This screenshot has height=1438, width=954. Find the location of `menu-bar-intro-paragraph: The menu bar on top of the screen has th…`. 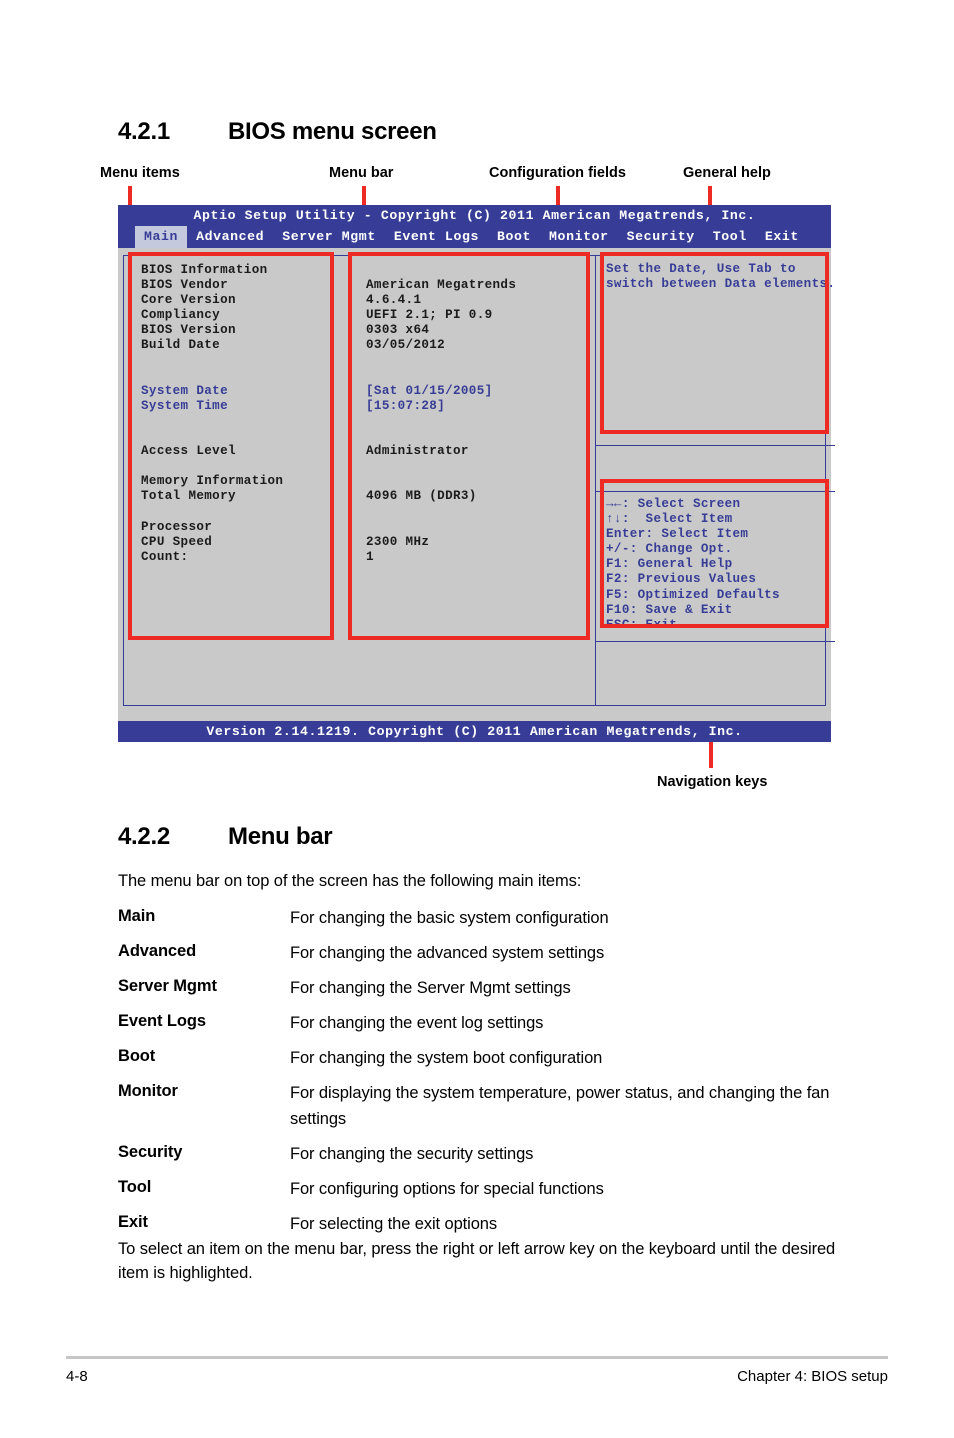

menu-bar-intro-paragraph: The menu bar on top of the screen has th… is located at coordinates (350, 881).